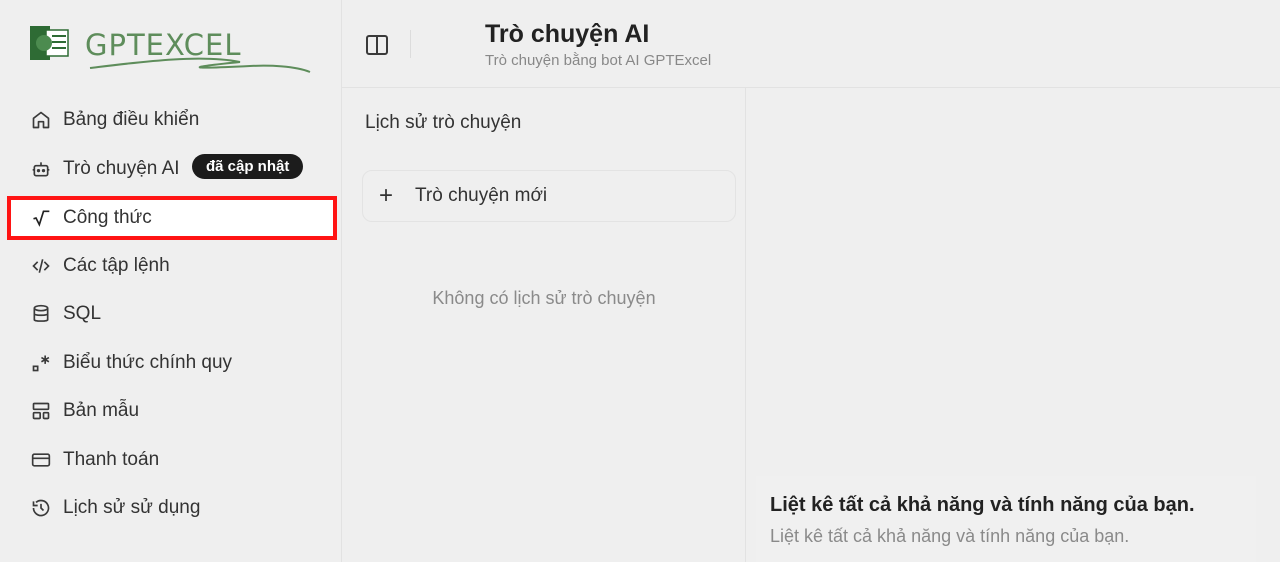 The width and height of the screenshot is (1280, 562). I want to click on sidebar-item-scripts: Các tập lệnh, so click(172, 266).